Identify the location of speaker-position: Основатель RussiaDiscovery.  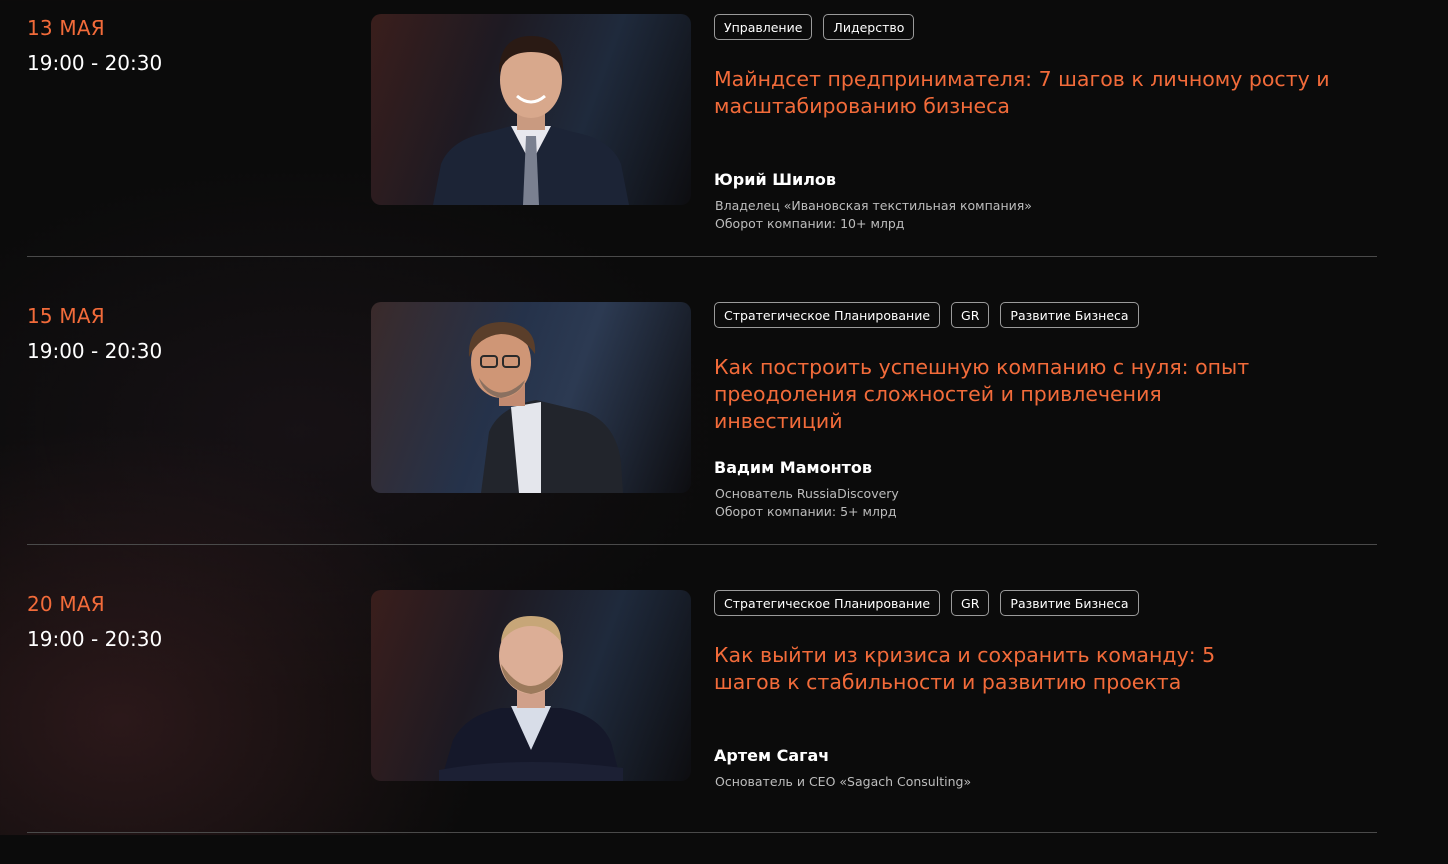
(807, 493).